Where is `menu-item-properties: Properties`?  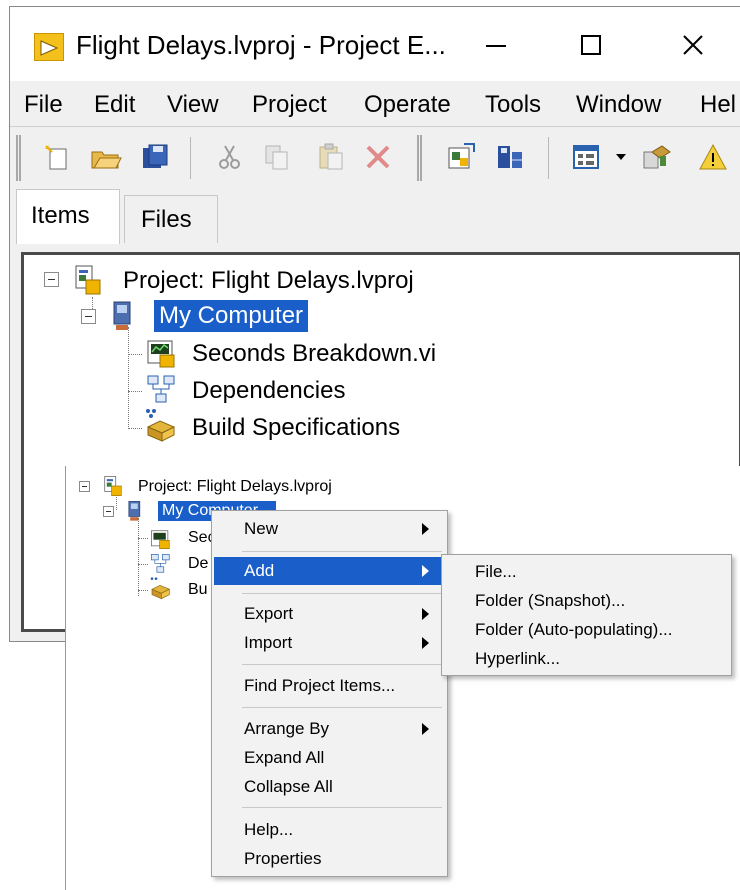
menu-item-properties: Properties is located at coordinates (329, 859).